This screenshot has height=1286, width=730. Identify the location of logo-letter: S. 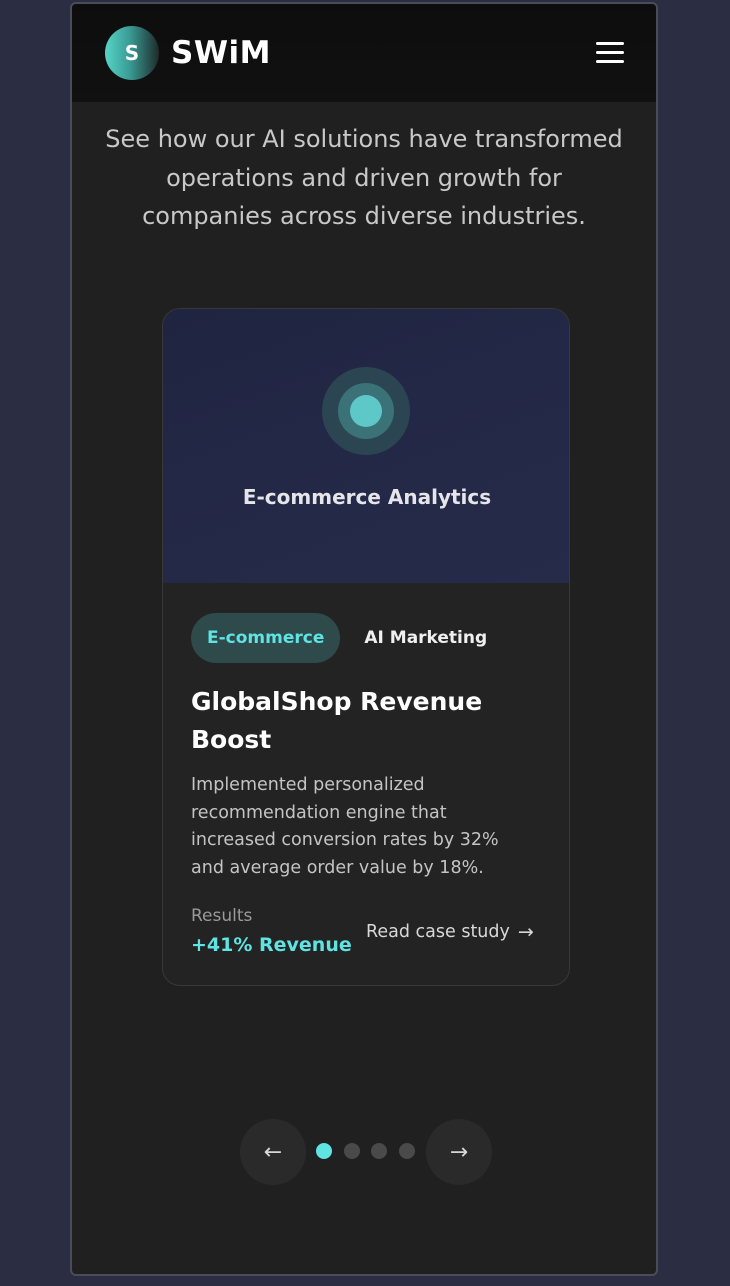
(132, 53).